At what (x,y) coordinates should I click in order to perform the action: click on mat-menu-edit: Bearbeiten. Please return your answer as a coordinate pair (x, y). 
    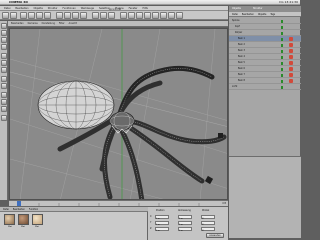
    Looking at the image, I should click on (19, 209).